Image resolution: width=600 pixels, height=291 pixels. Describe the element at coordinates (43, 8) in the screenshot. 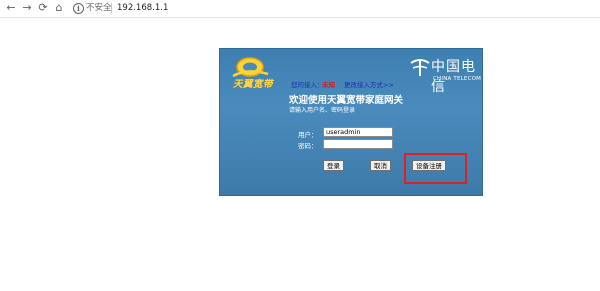

I see `reload-icon: ⟳` at that location.